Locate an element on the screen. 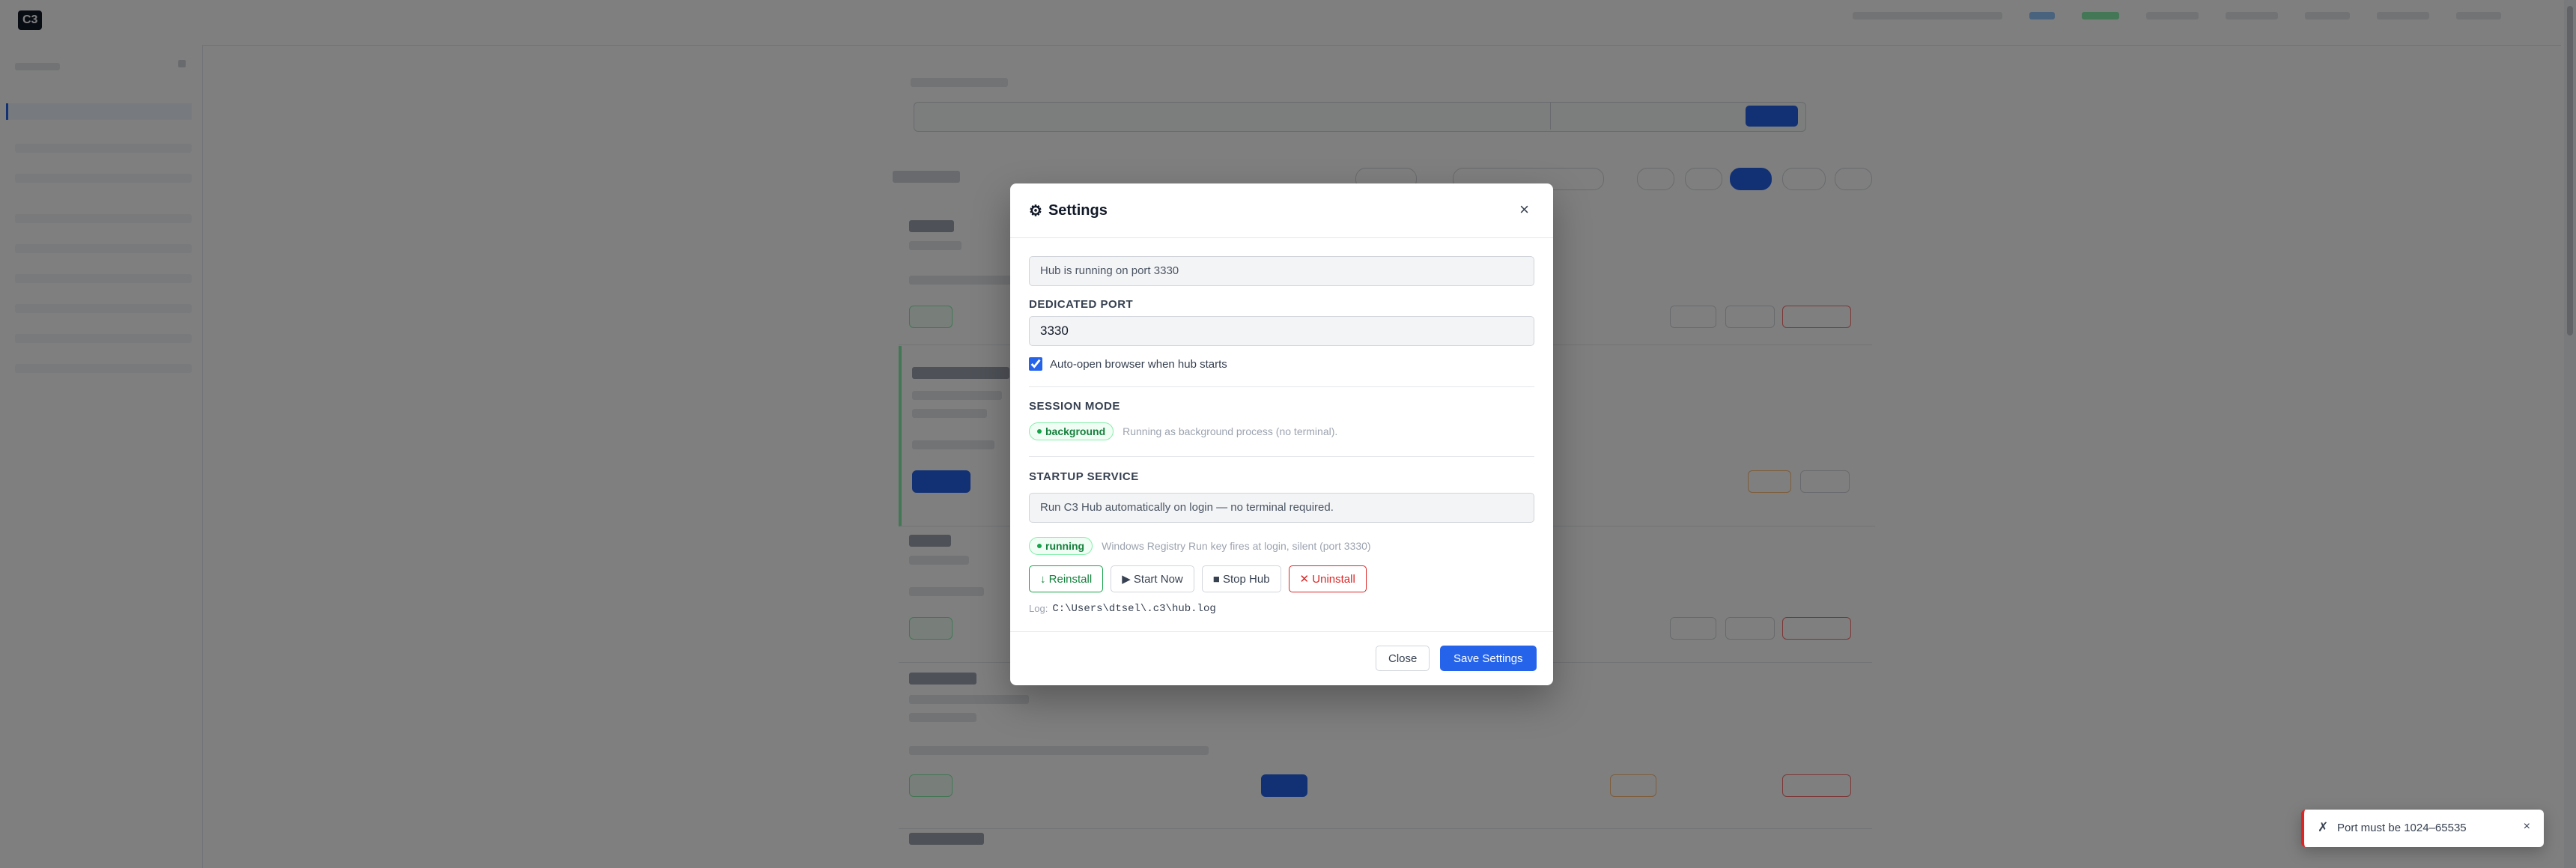 The width and height of the screenshot is (2576, 868). log-path-value: C:\Users\dtsel\.c3\hub.log is located at coordinates (1134, 609).